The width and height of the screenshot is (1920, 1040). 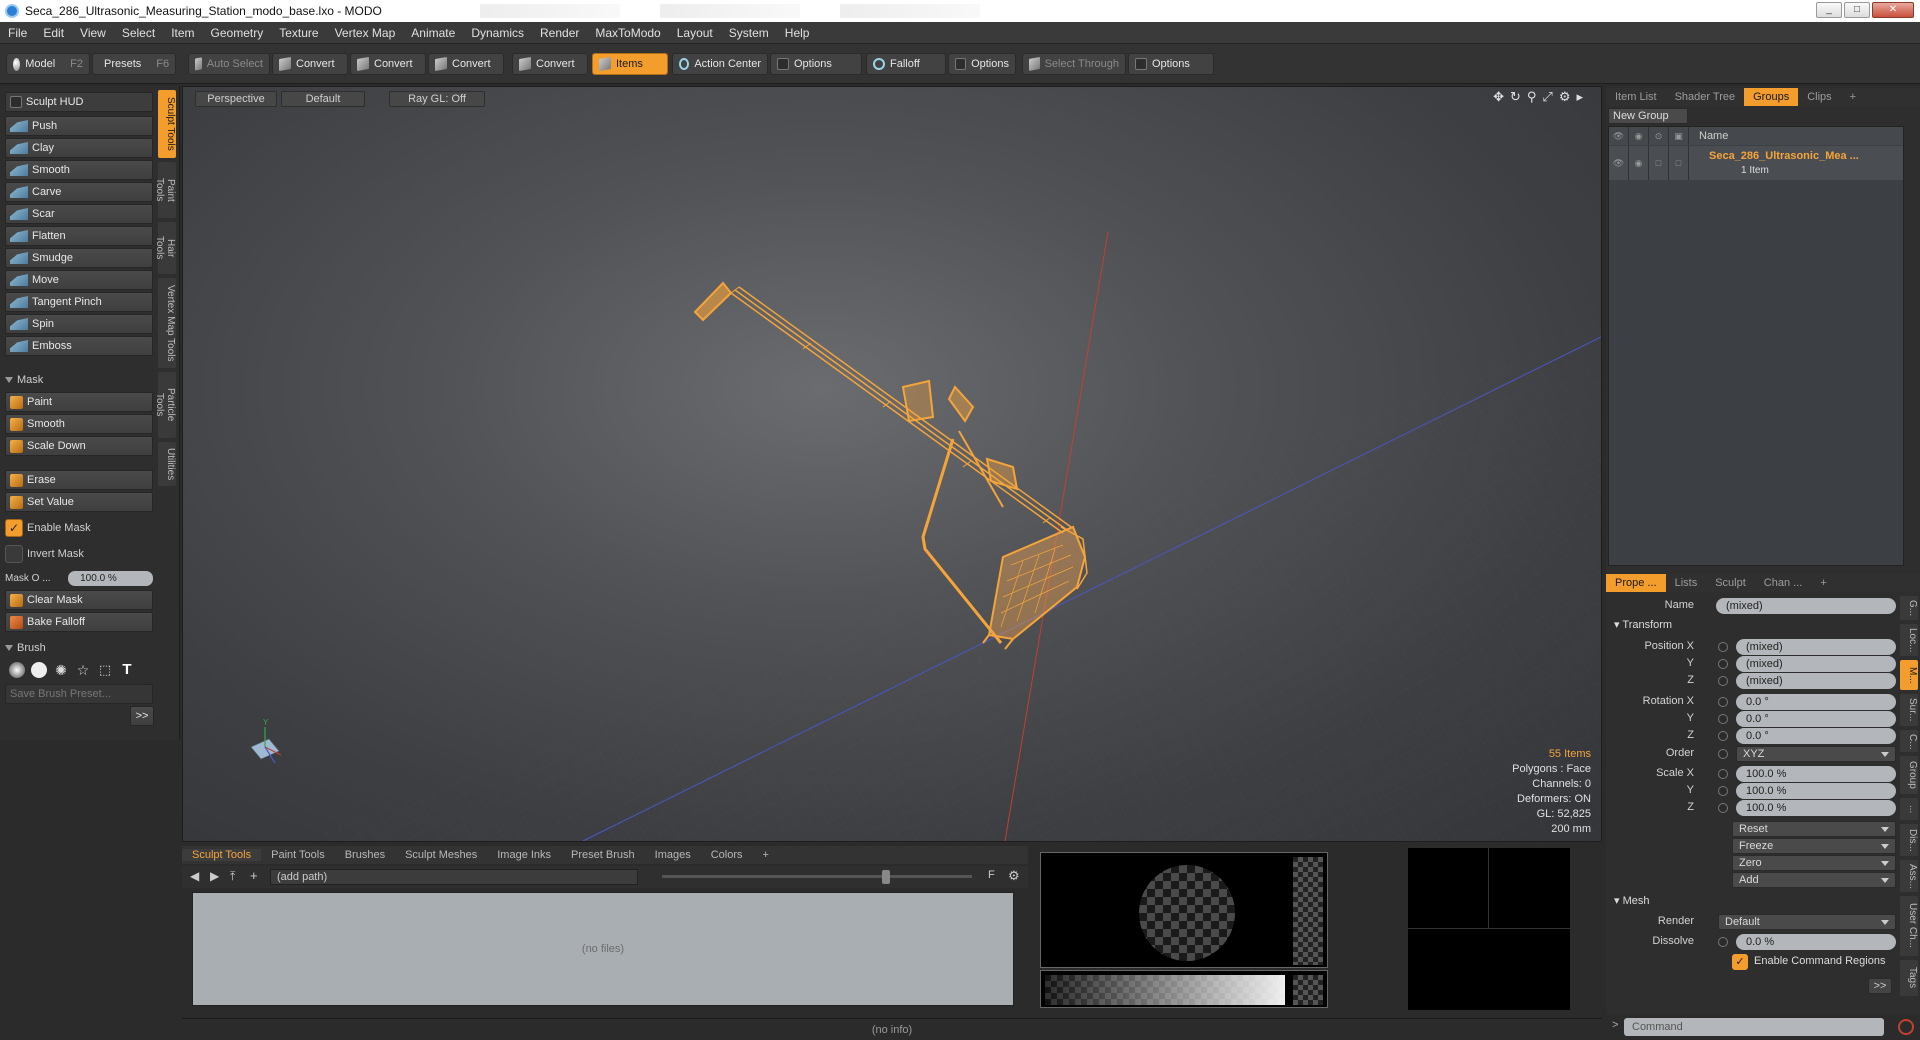 What do you see at coordinates (720, 64) in the screenshot?
I see `action-center-button: Action Center` at bounding box center [720, 64].